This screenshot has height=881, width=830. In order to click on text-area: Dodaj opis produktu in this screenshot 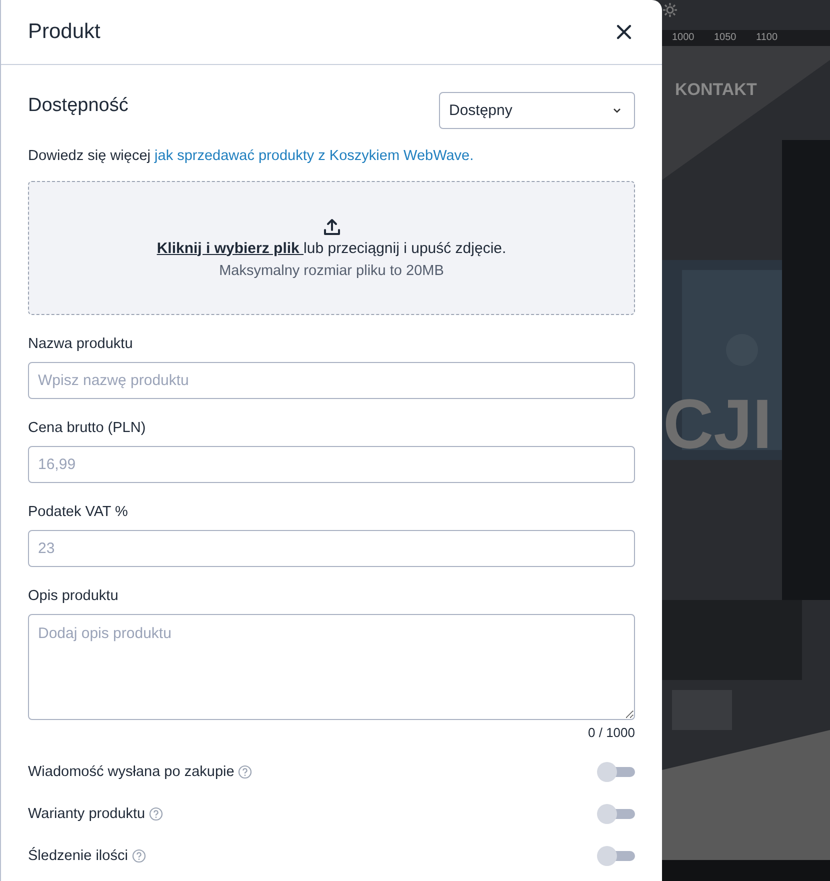, I will do `click(331, 667)`.